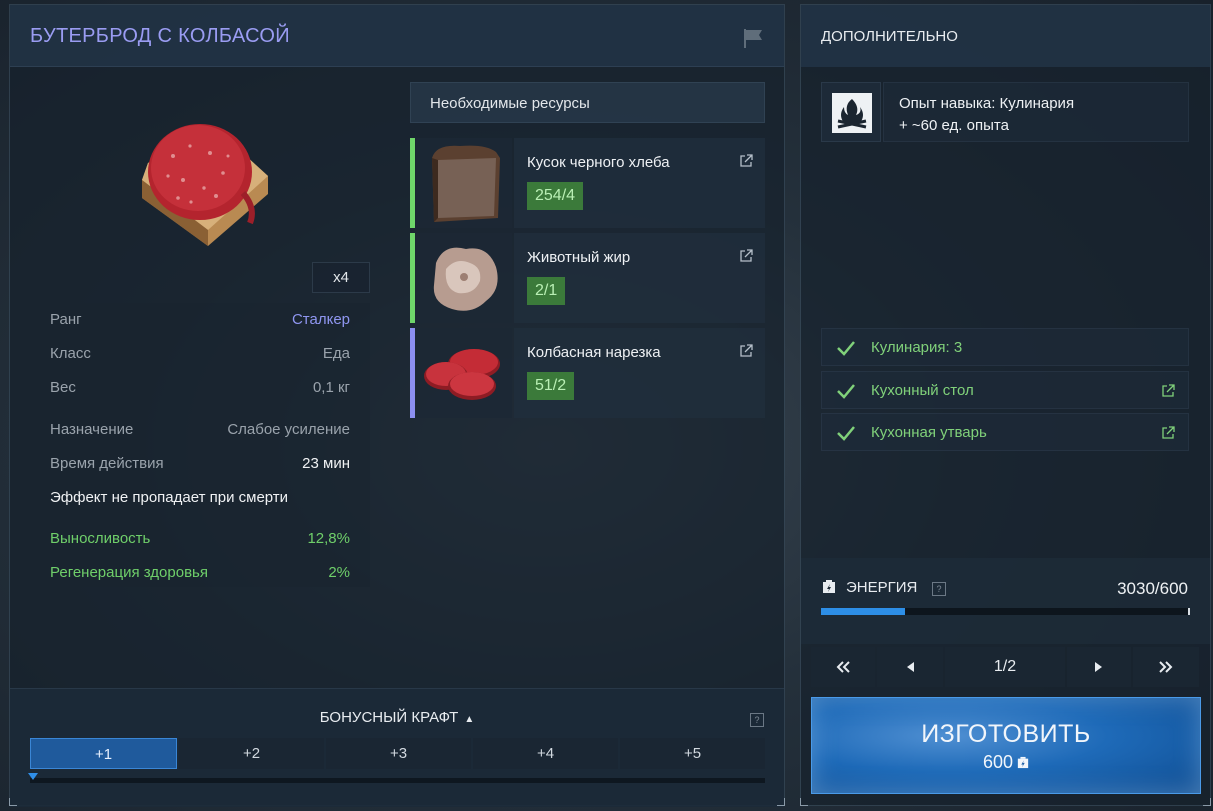  I want to click on last-page-button, so click(1166, 667).